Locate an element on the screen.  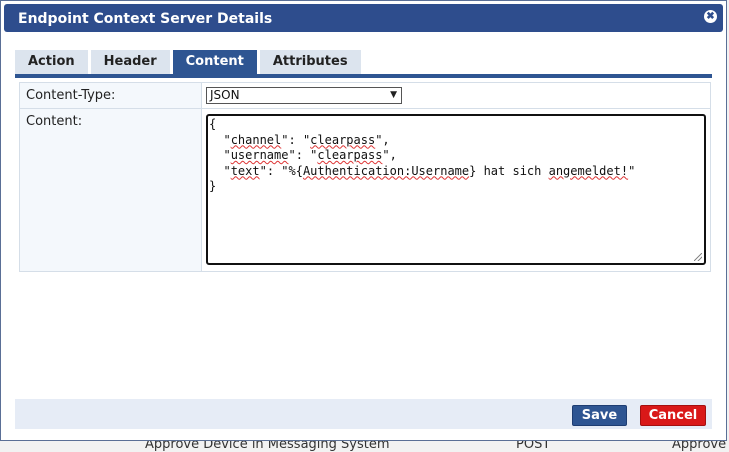
content-key-channel: channel is located at coordinates (256, 139).